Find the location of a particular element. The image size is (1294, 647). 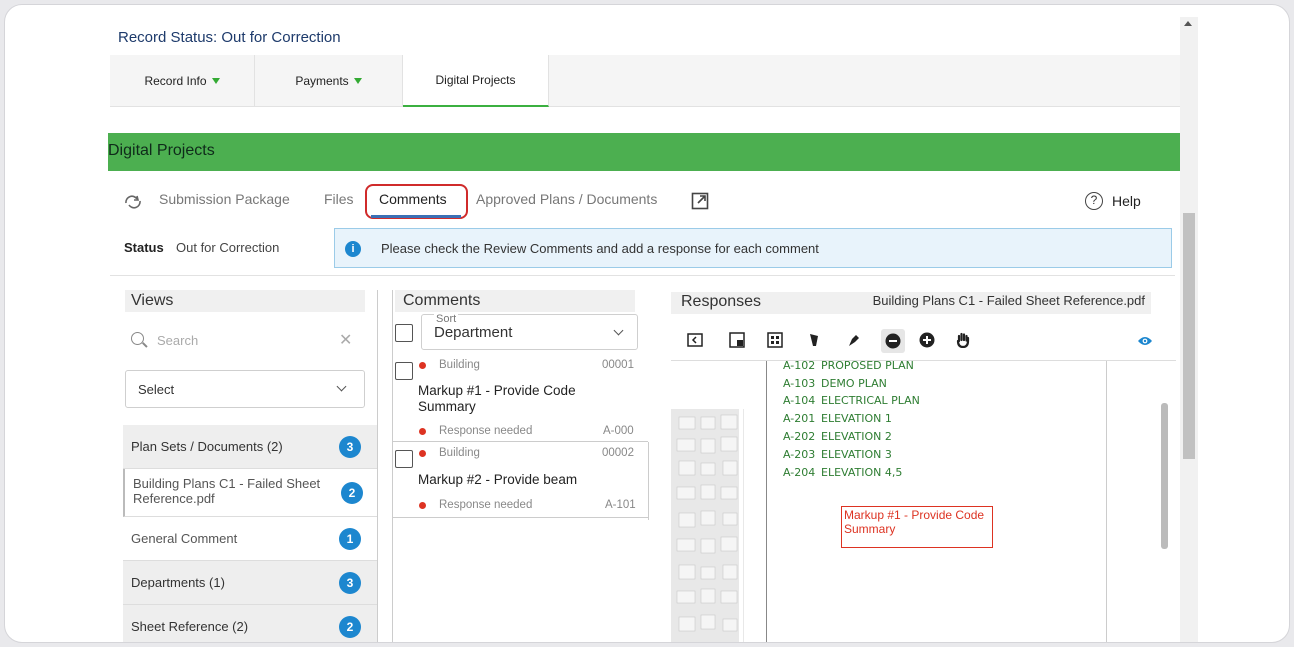

views-item-label: Sheet Reference (2) is located at coordinates (190, 626).